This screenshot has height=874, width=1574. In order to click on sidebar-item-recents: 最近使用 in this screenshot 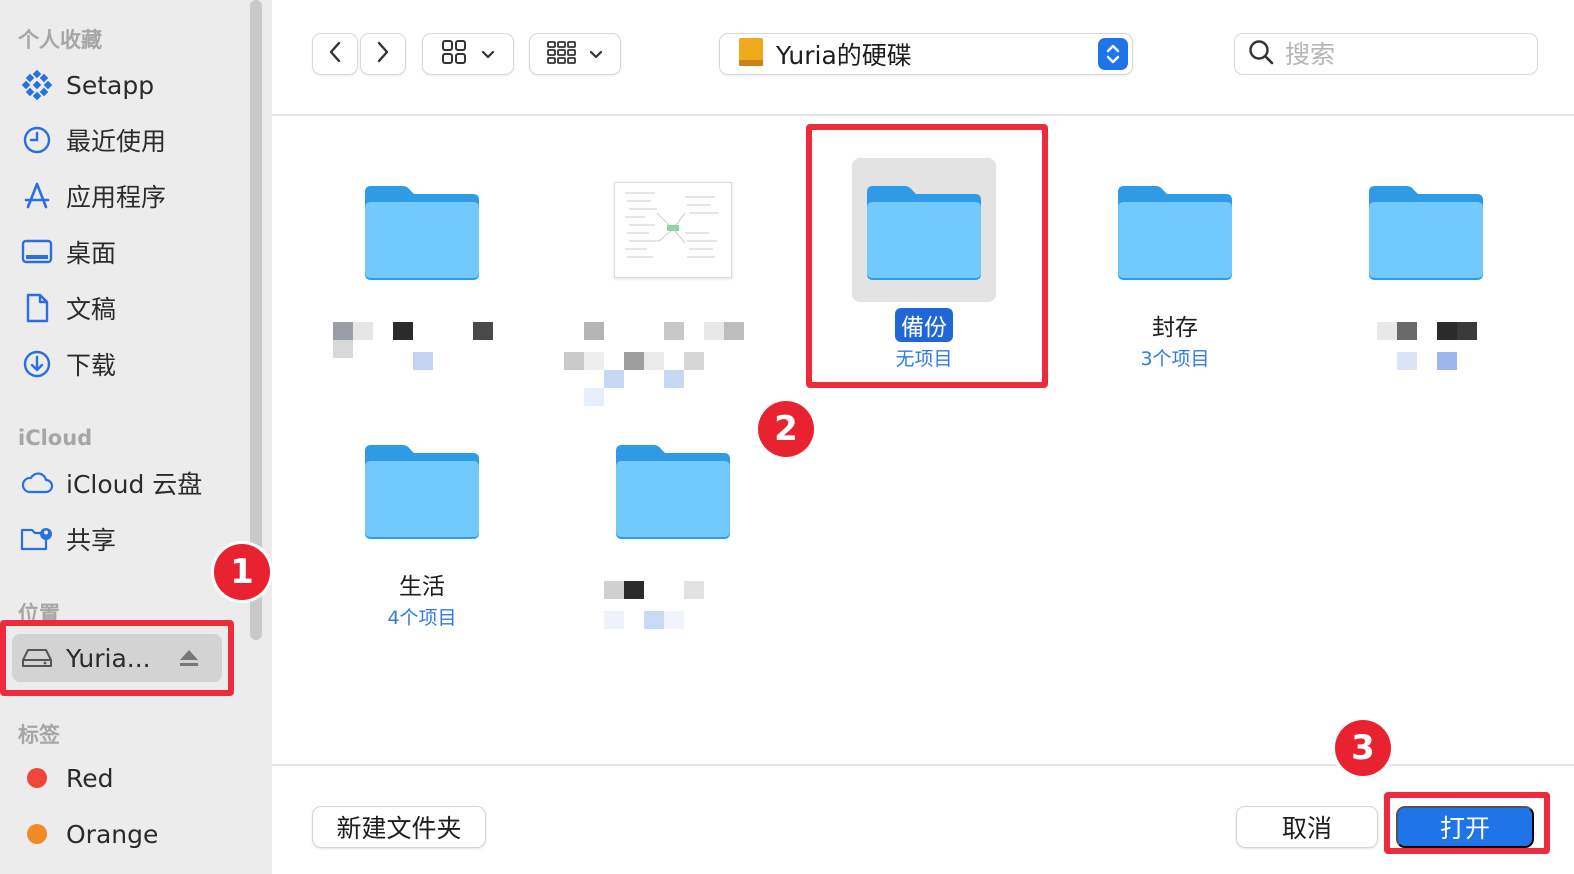, I will do `click(124, 140)`.